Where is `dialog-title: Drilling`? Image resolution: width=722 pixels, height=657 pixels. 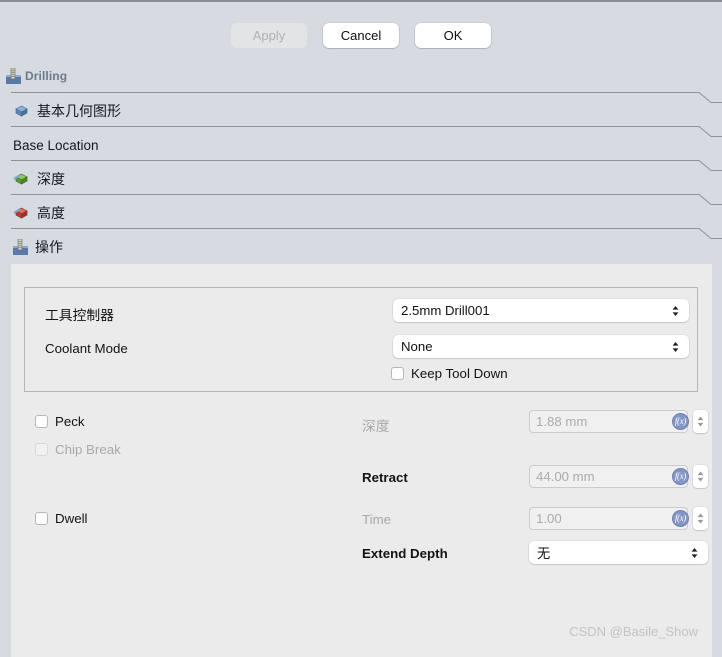
dialog-title: Drilling is located at coordinates (46, 76).